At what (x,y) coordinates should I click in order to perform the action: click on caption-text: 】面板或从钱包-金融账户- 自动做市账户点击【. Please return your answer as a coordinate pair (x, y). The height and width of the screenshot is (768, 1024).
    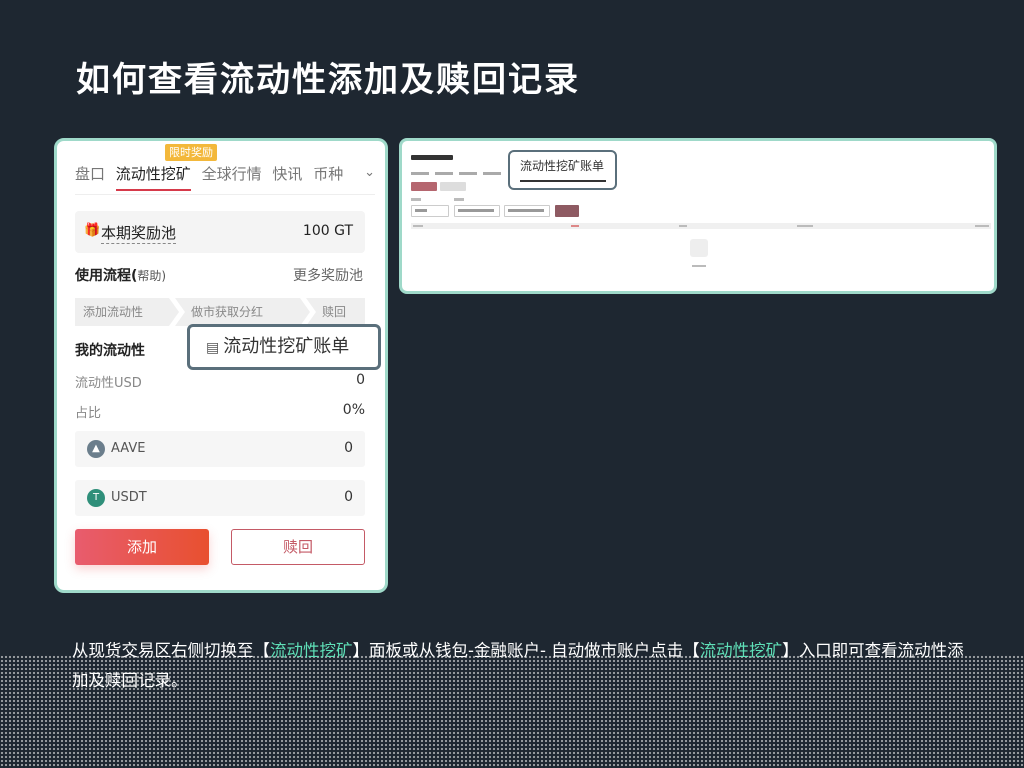
    Looking at the image, I should click on (526, 650).